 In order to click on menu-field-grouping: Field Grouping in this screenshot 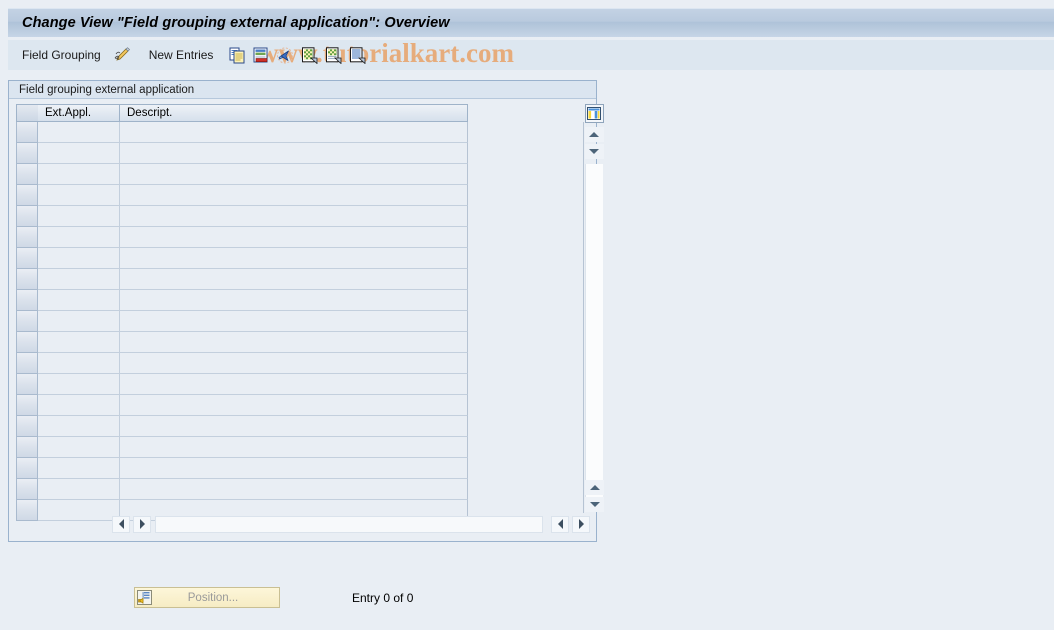, I will do `click(61, 55)`.